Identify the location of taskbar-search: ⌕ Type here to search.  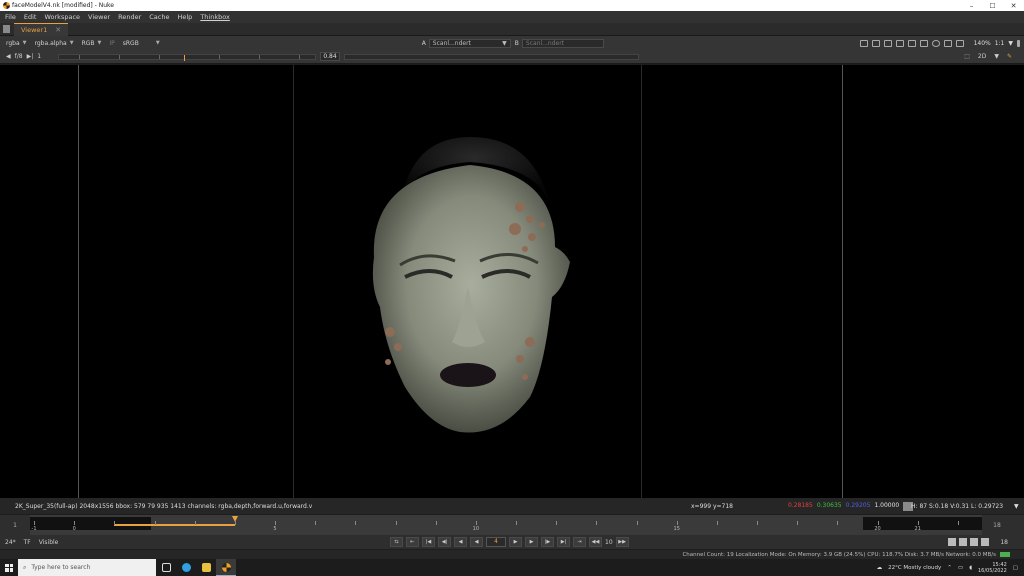
(87, 567).